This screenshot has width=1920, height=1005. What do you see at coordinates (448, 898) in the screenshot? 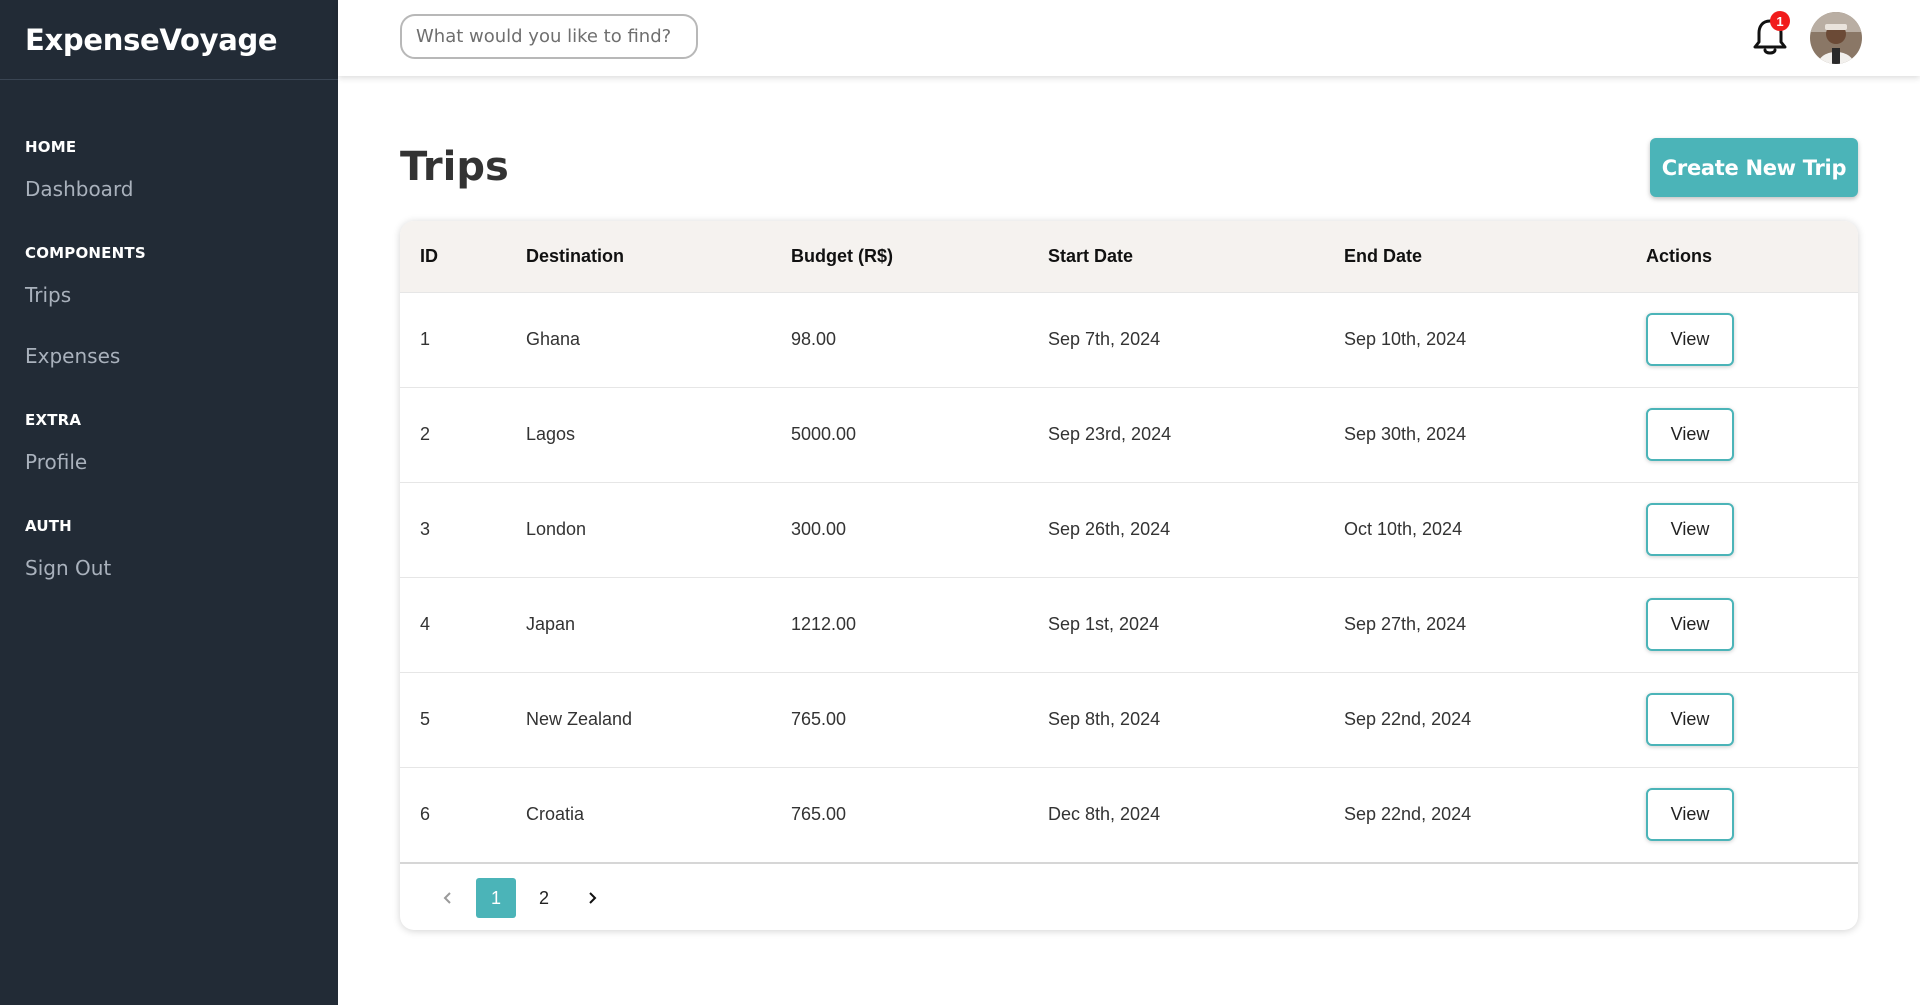
I see `chevron-left-icon` at bounding box center [448, 898].